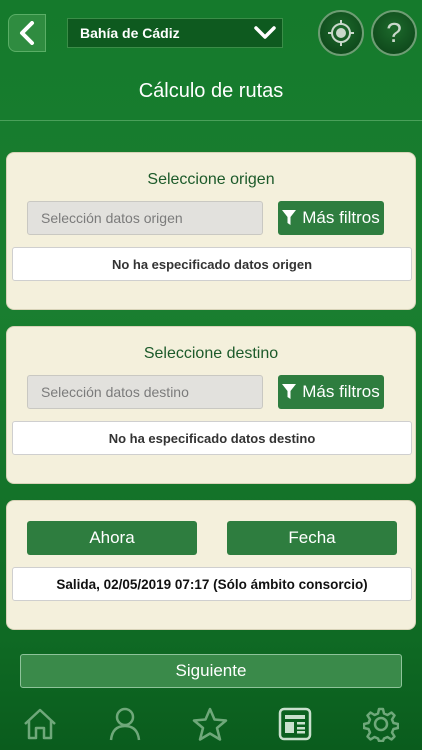 The height and width of the screenshot is (750, 422). What do you see at coordinates (312, 538) in the screenshot?
I see `date-button: Fecha` at bounding box center [312, 538].